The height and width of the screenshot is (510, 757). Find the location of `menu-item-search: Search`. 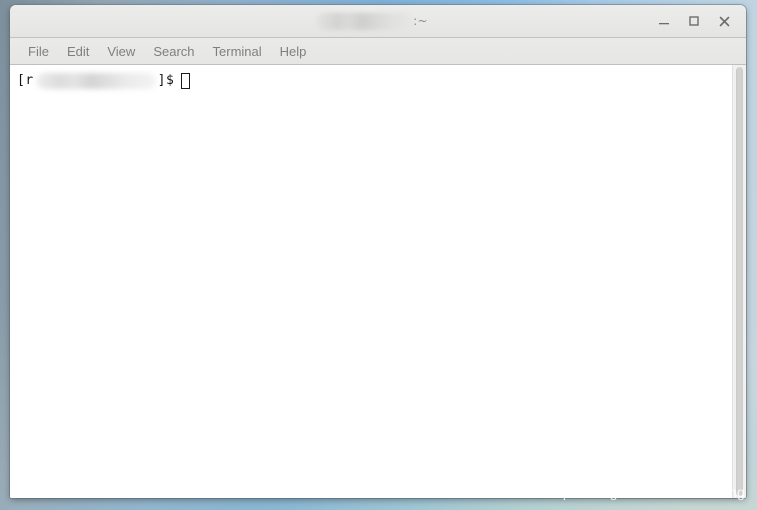

menu-item-search: Search is located at coordinates (173, 51).